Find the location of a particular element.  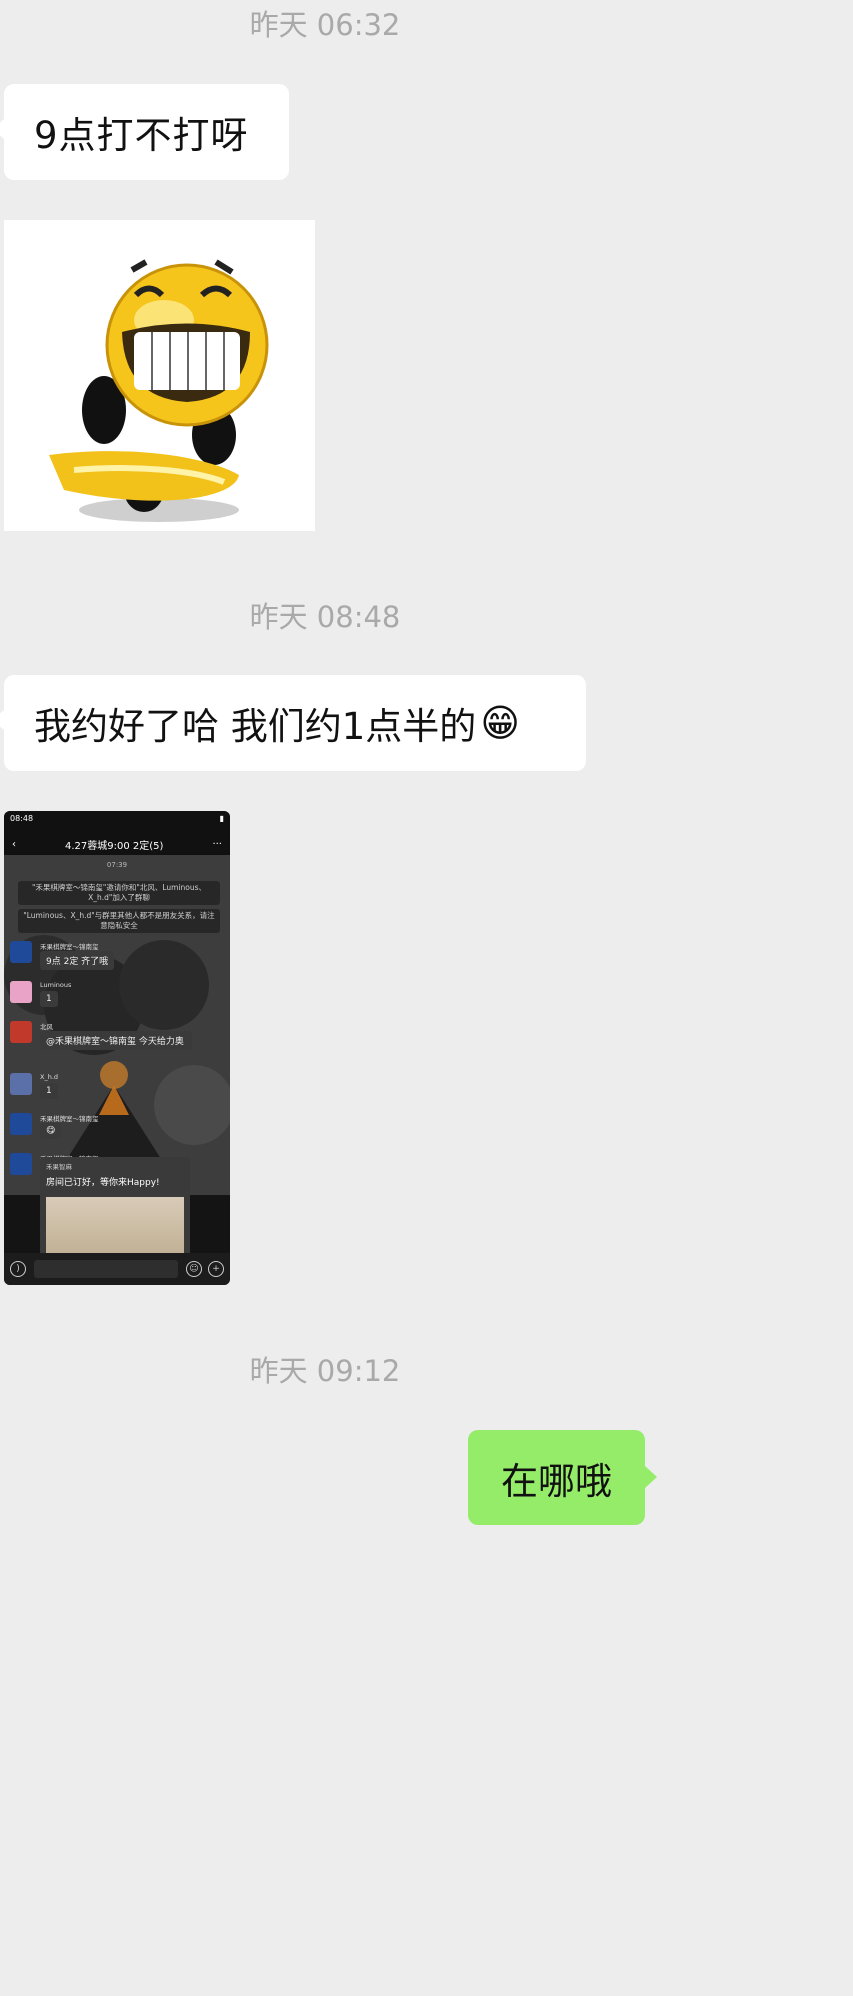

sender-name: Luminous is located at coordinates (56, 985).